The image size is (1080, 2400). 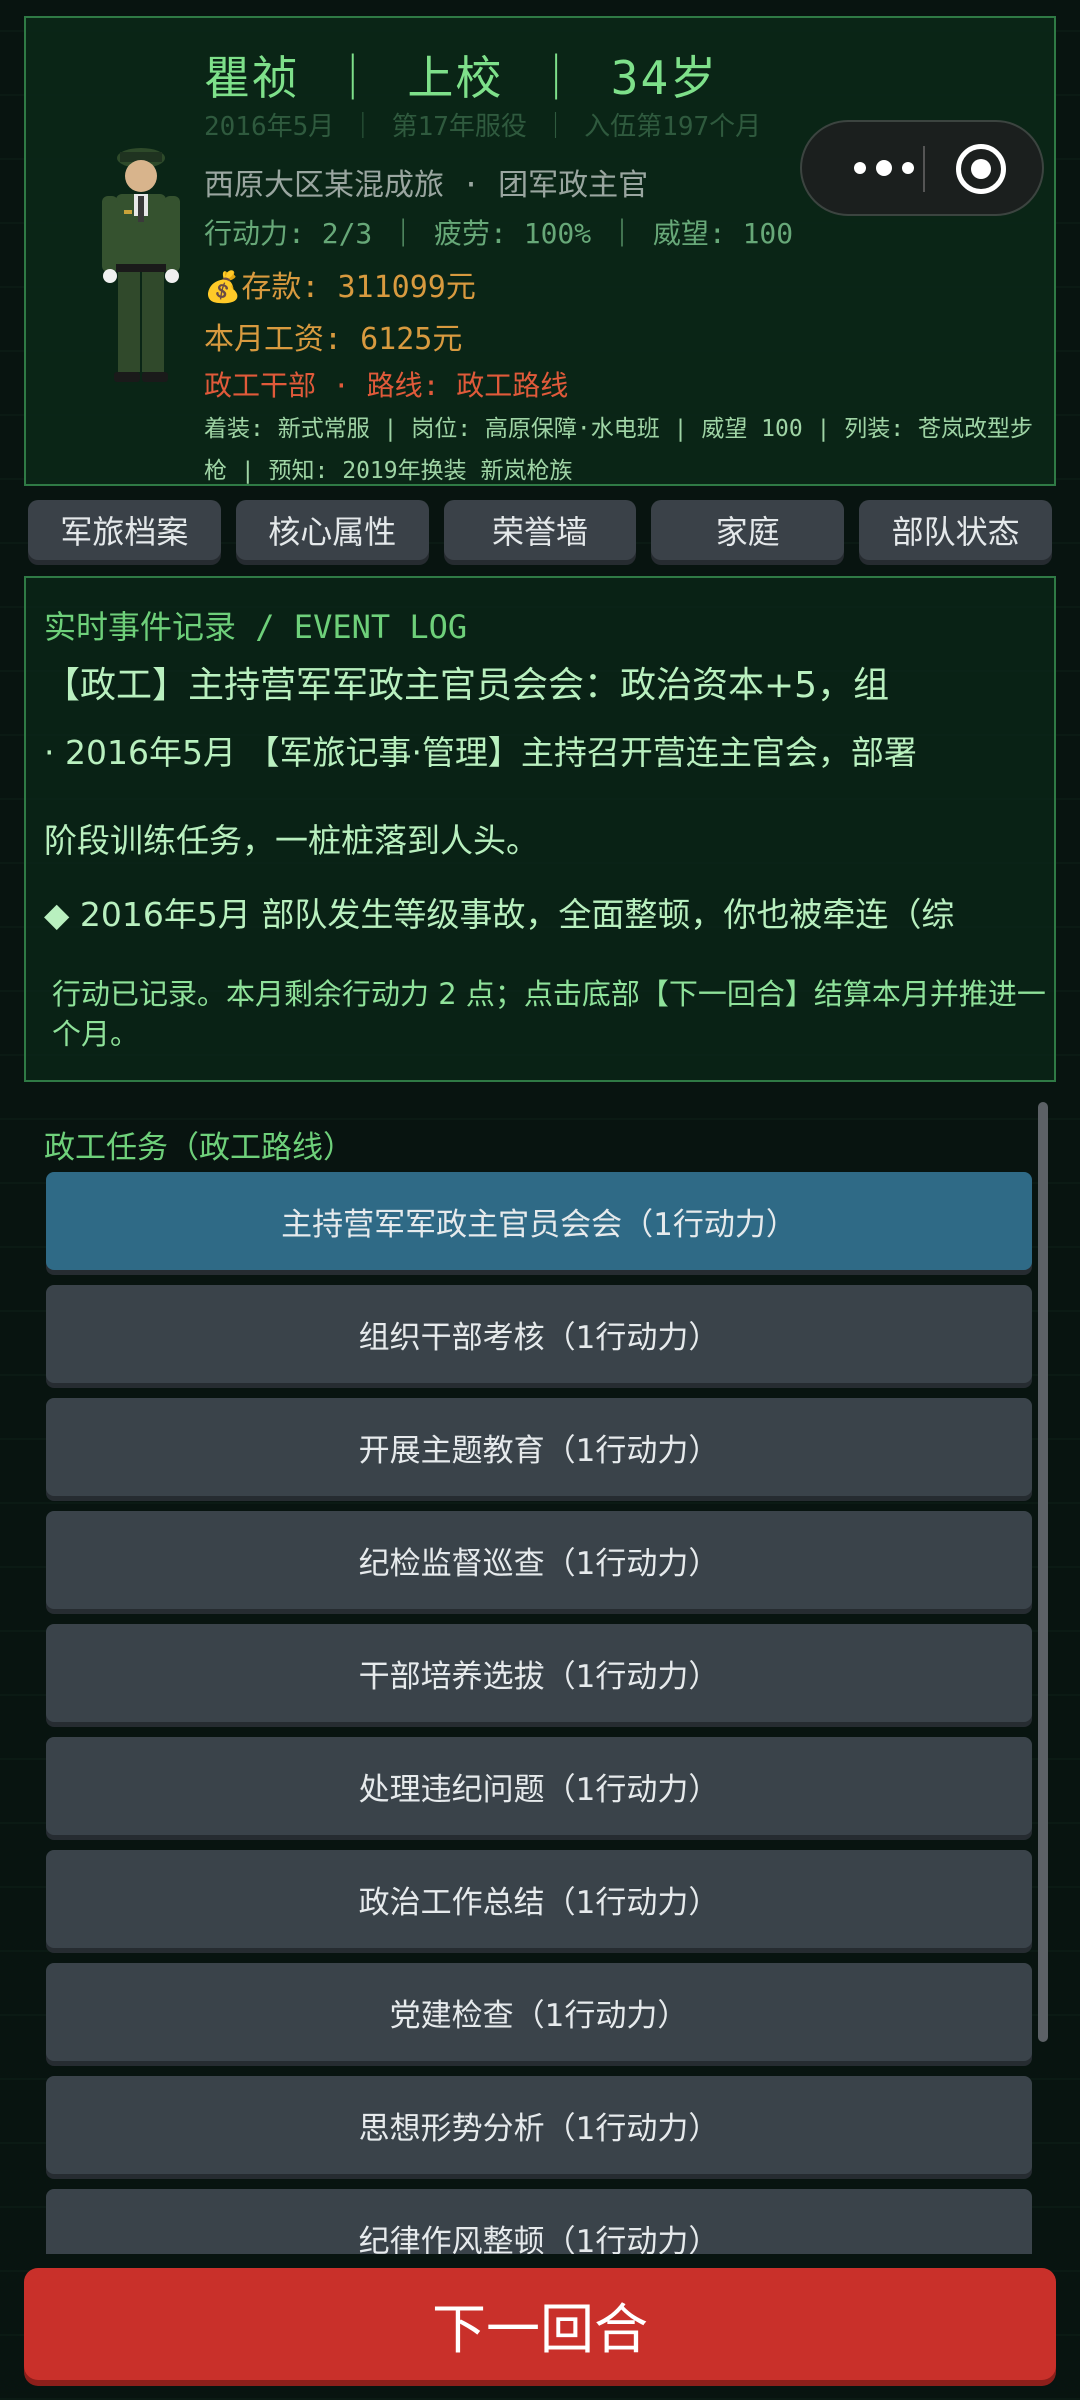 What do you see at coordinates (539, 1899) in the screenshot?
I see `task-button: 政治工作总结（1行动力）` at bounding box center [539, 1899].